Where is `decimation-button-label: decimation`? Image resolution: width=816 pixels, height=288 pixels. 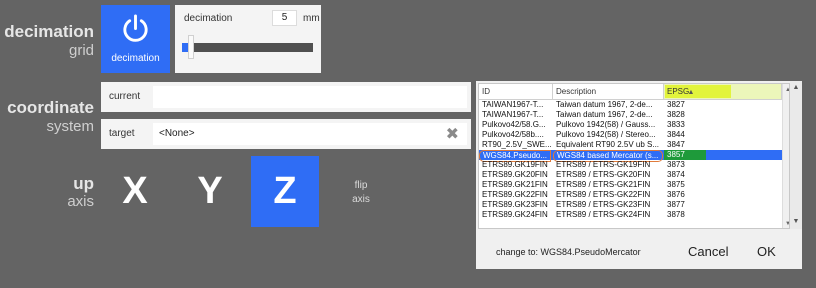 decimation-button-label: decimation is located at coordinates (135, 58).